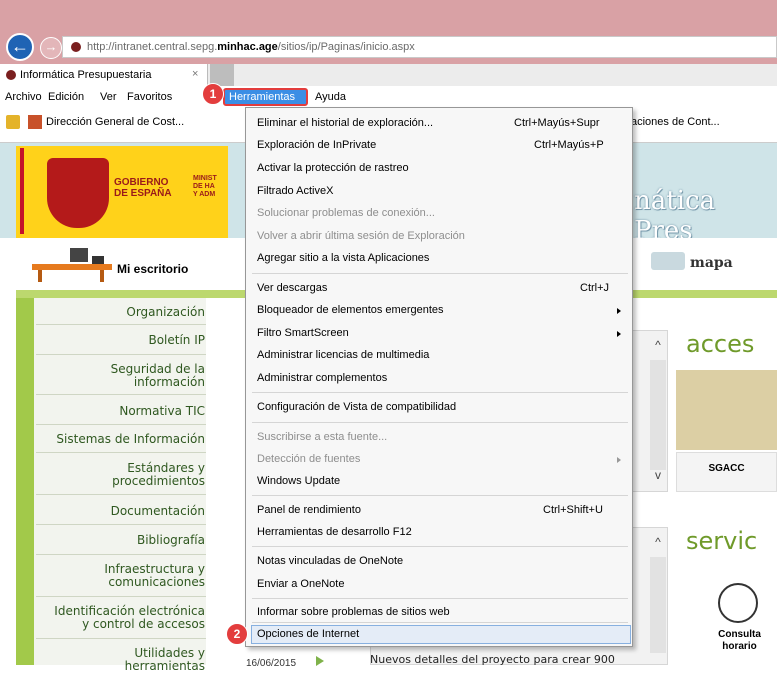  What do you see at coordinates (78, 193) in the screenshot?
I see `coat-of-arms-icon` at bounding box center [78, 193].